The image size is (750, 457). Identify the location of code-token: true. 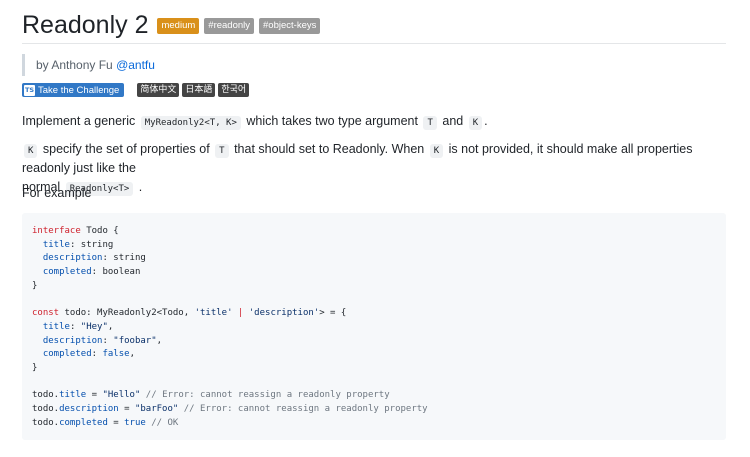
(135, 422).